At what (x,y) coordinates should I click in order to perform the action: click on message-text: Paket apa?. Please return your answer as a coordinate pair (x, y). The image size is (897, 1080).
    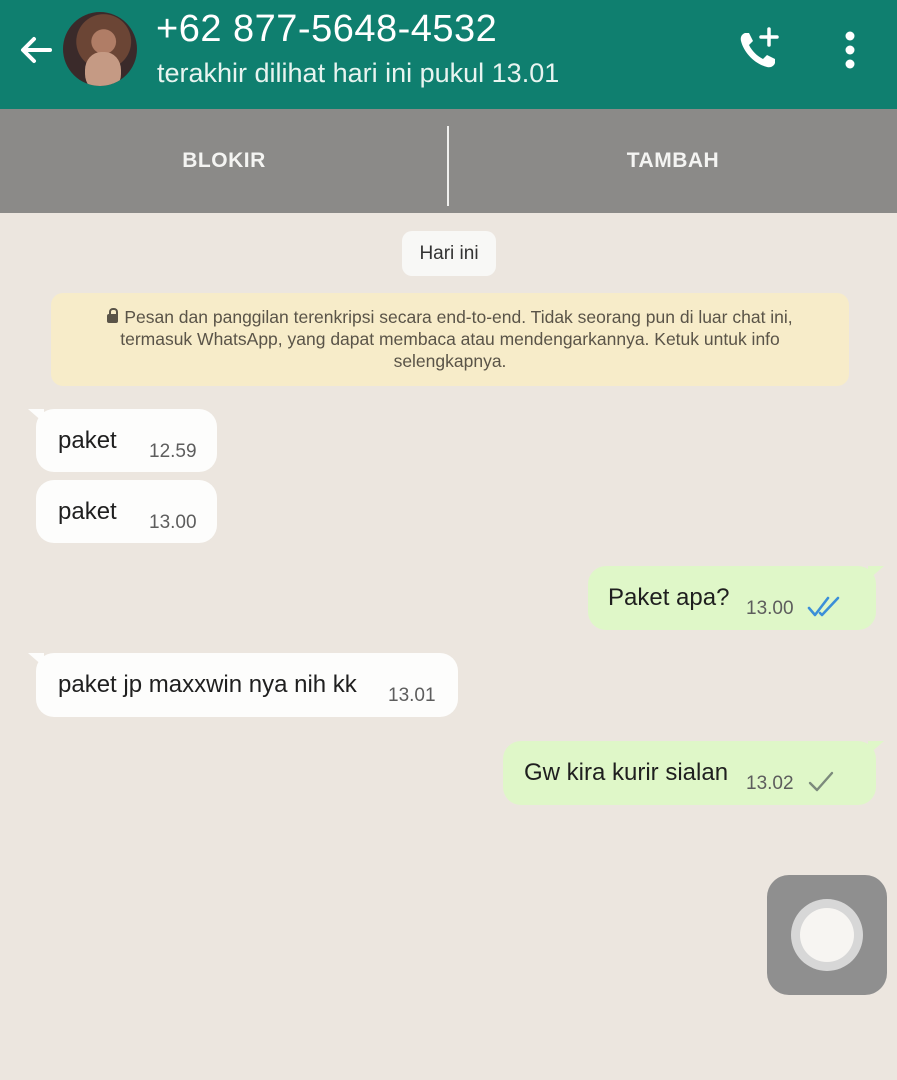
    Looking at the image, I should click on (669, 597).